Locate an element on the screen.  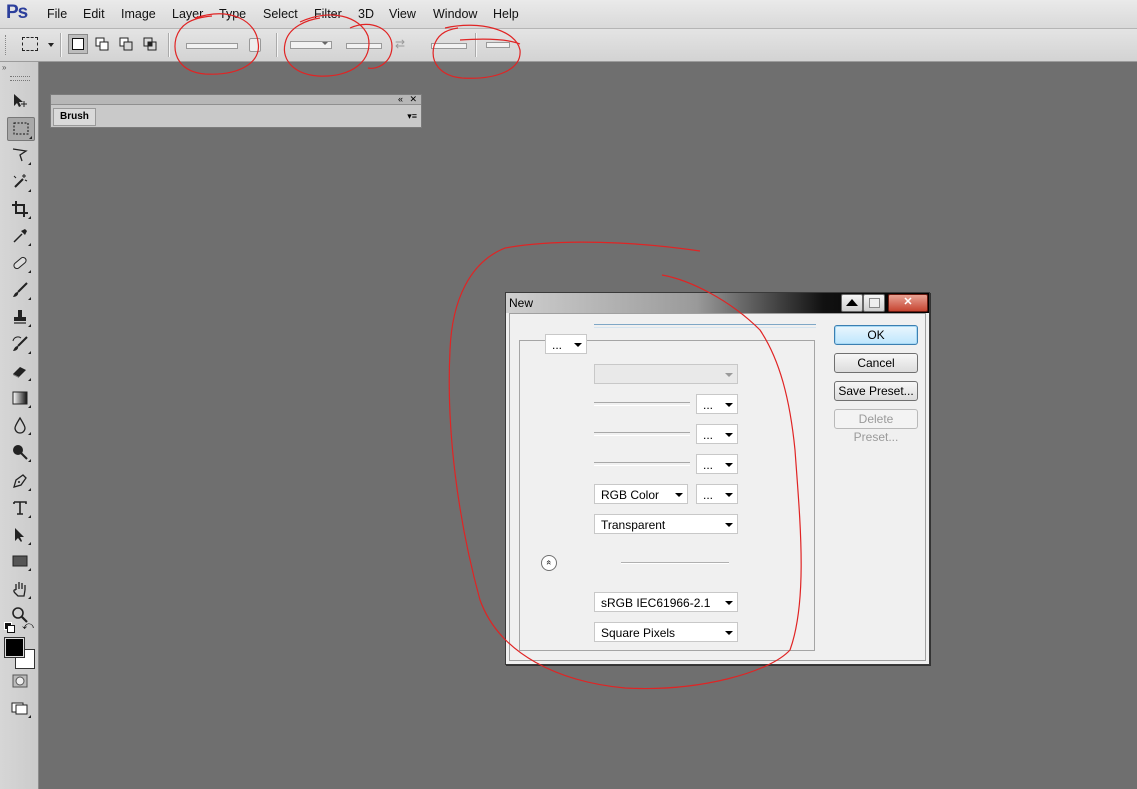
feather-field is located at coordinates (212, 46).